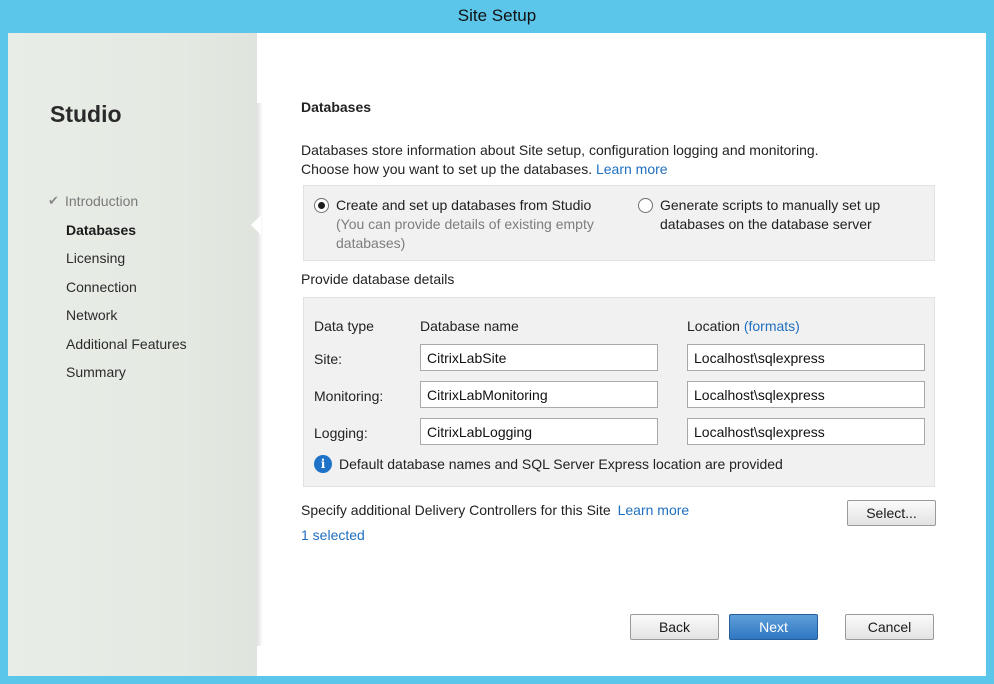 The width and height of the screenshot is (994, 684). What do you see at coordinates (102, 201) in the screenshot?
I see `step-label: Introduction` at bounding box center [102, 201].